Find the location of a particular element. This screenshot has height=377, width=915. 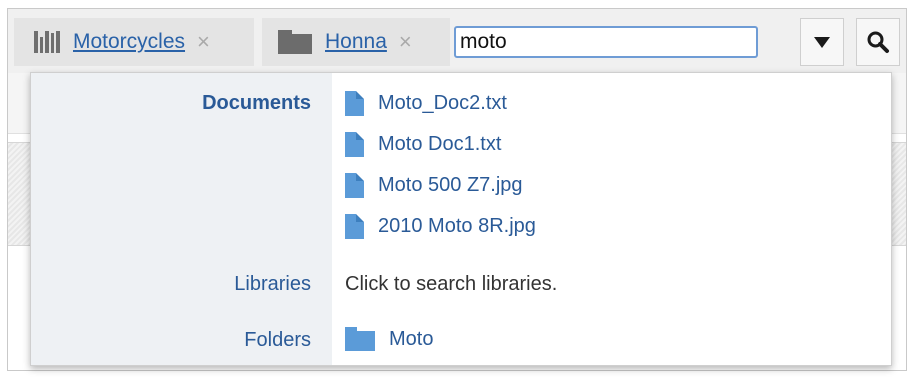

search-input is located at coordinates (606, 42).